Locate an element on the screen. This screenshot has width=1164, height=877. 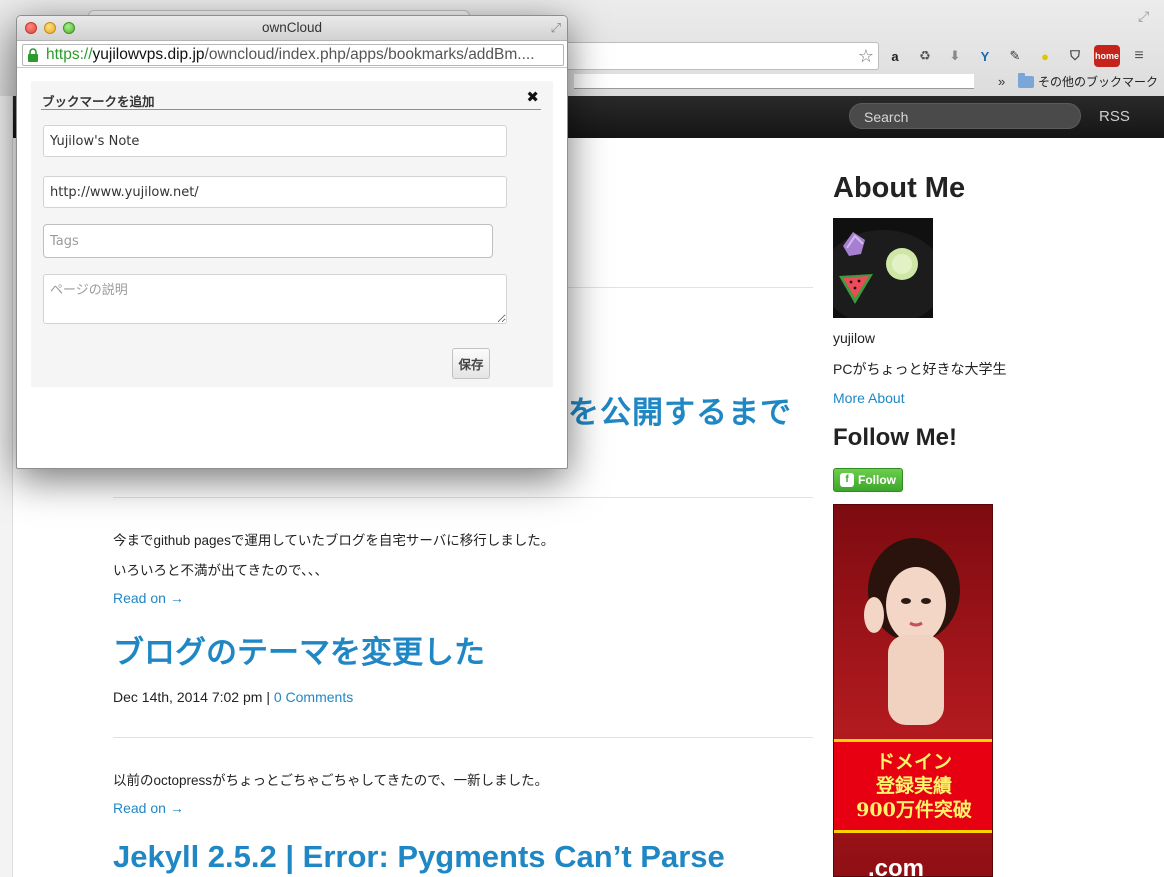
rss-link: RSS is located at coordinates (1114, 116).